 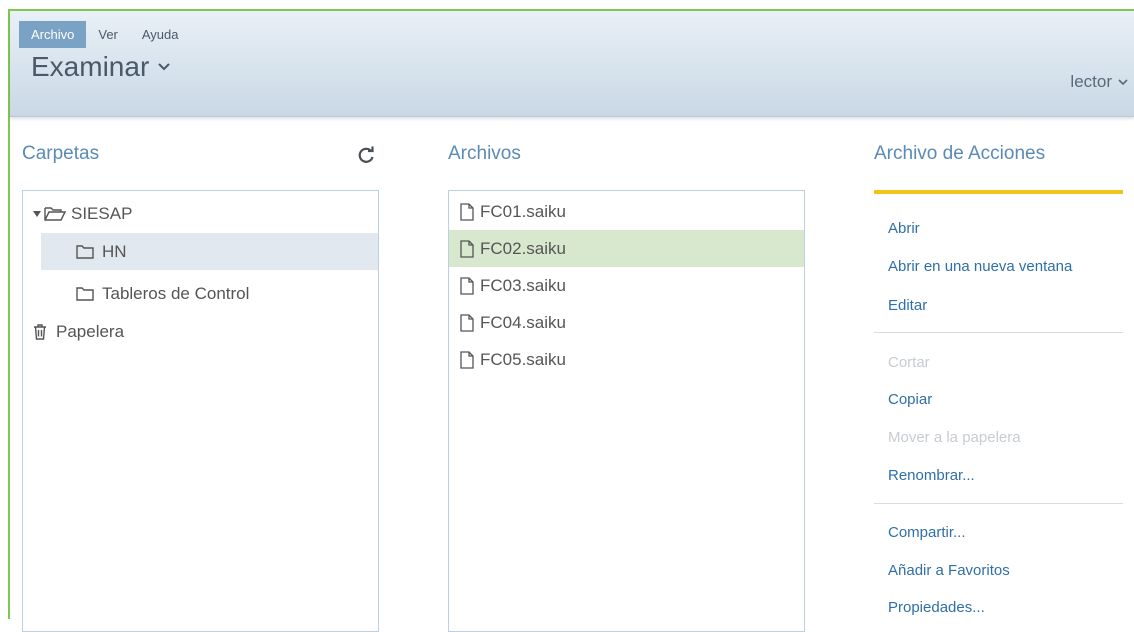 What do you see at coordinates (176, 293) in the screenshot?
I see `tree-item-label: Tableros de Control` at bounding box center [176, 293].